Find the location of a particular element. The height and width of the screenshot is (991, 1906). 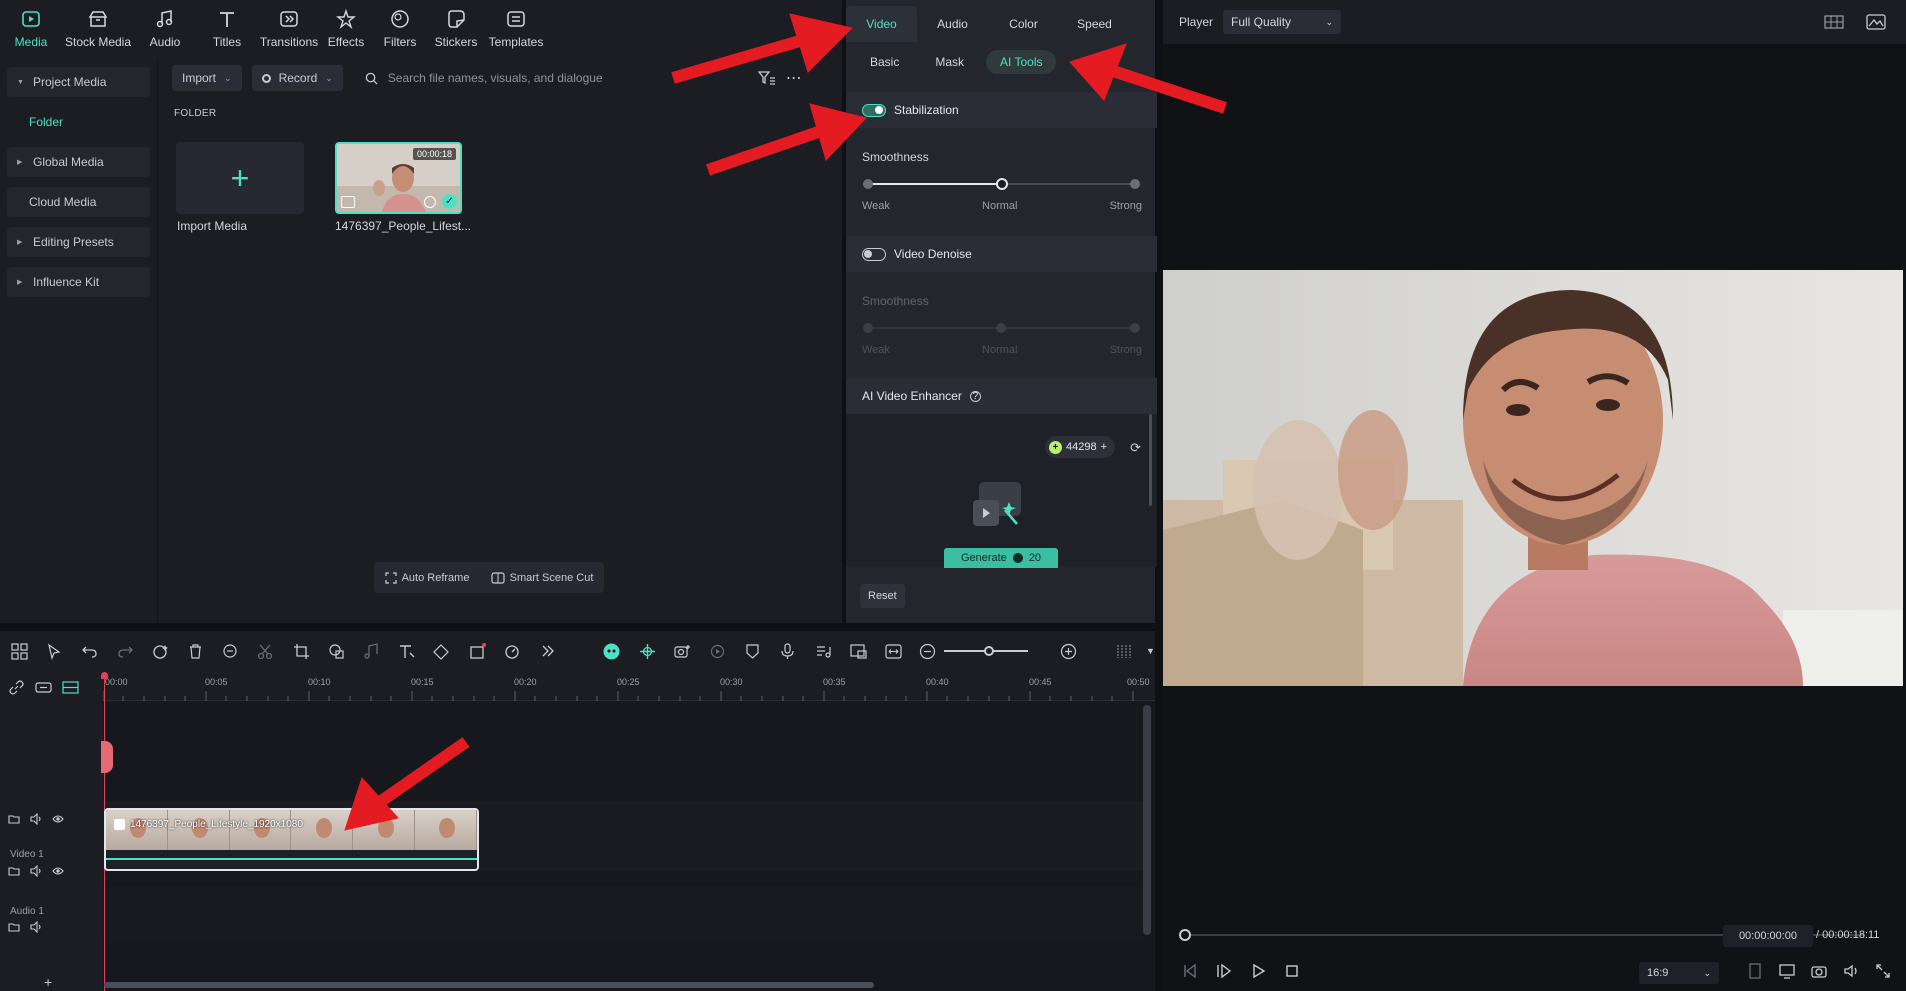

auto-reframe-button: Auto Reframe is located at coordinates (426, 578).